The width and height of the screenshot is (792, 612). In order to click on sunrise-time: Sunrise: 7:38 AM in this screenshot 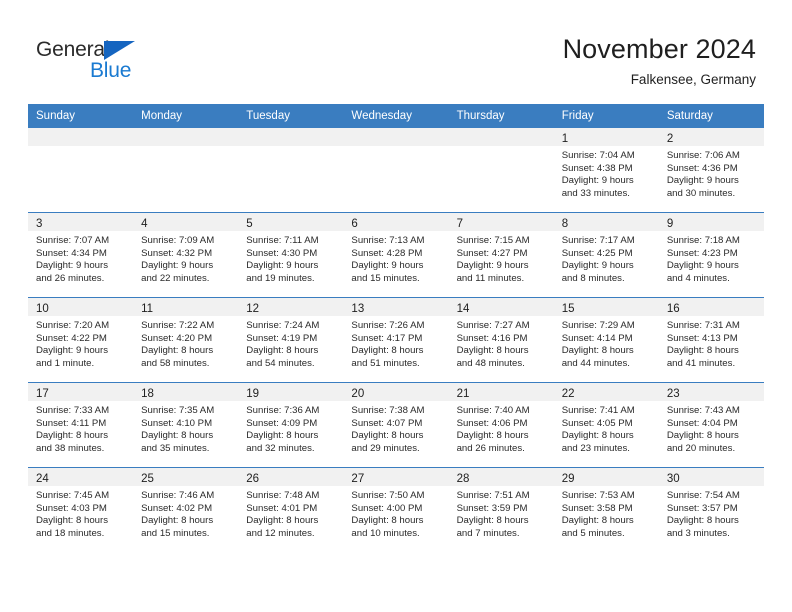, I will do `click(388, 410)`.